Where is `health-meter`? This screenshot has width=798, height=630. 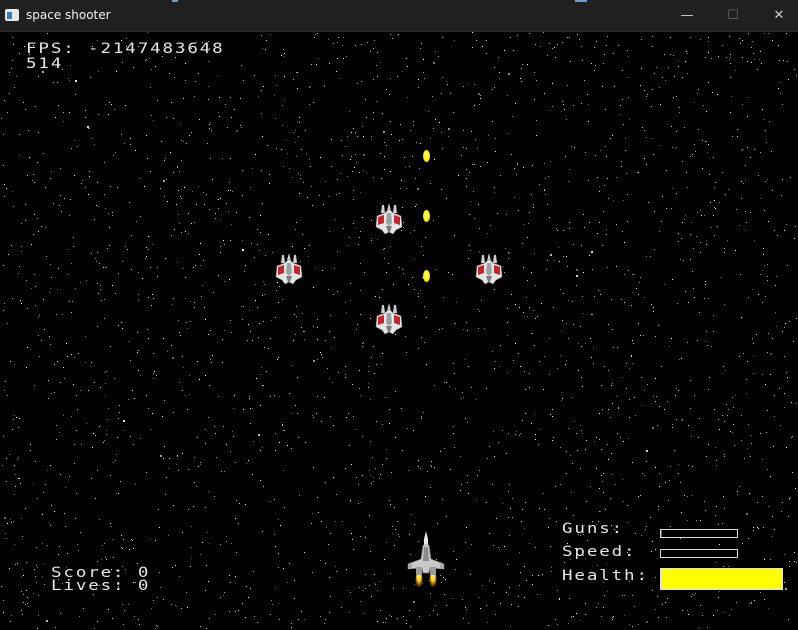
health-meter is located at coordinates (721, 579).